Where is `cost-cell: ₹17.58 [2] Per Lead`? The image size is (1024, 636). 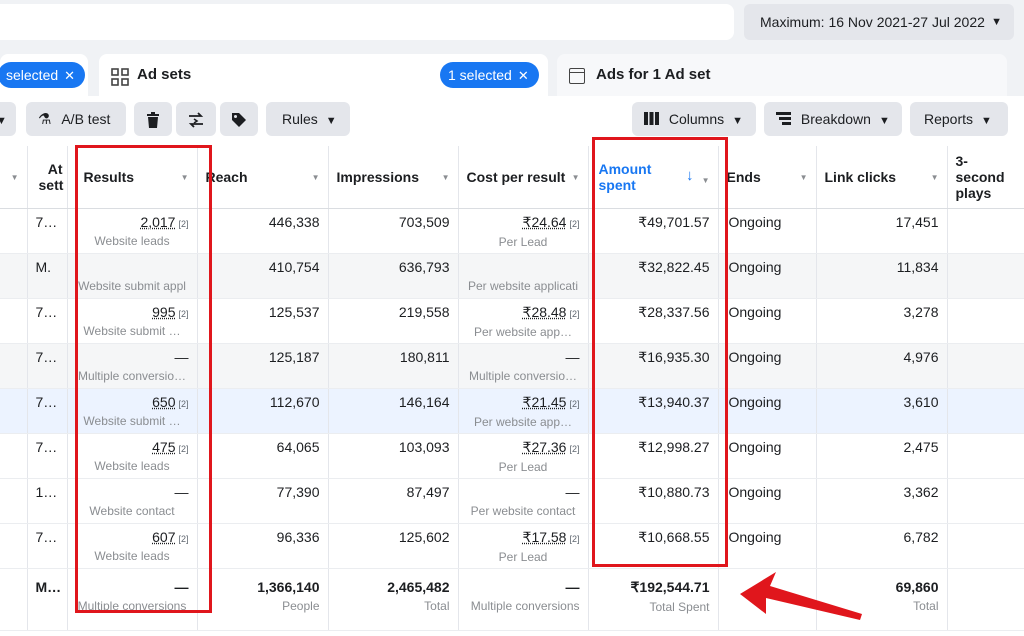 cost-cell: ₹17.58 [2] Per Lead is located at coordinates (523, 546).